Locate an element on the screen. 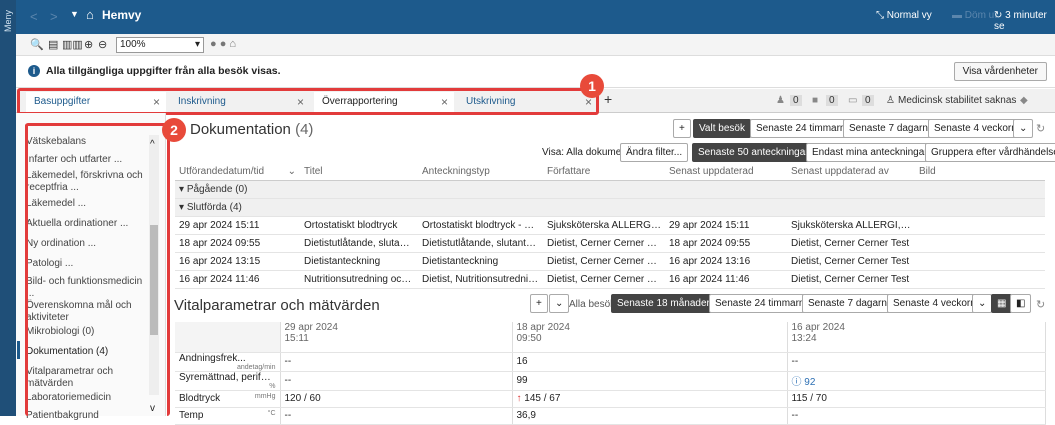  column-header: Senast uppdaterad is located at coordinates (726, 172).